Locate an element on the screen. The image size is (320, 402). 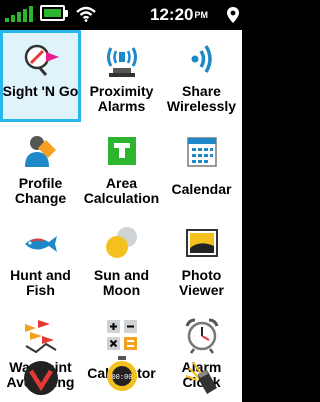
app-label: Share Wirelessly is located at coordinates (201, 98).